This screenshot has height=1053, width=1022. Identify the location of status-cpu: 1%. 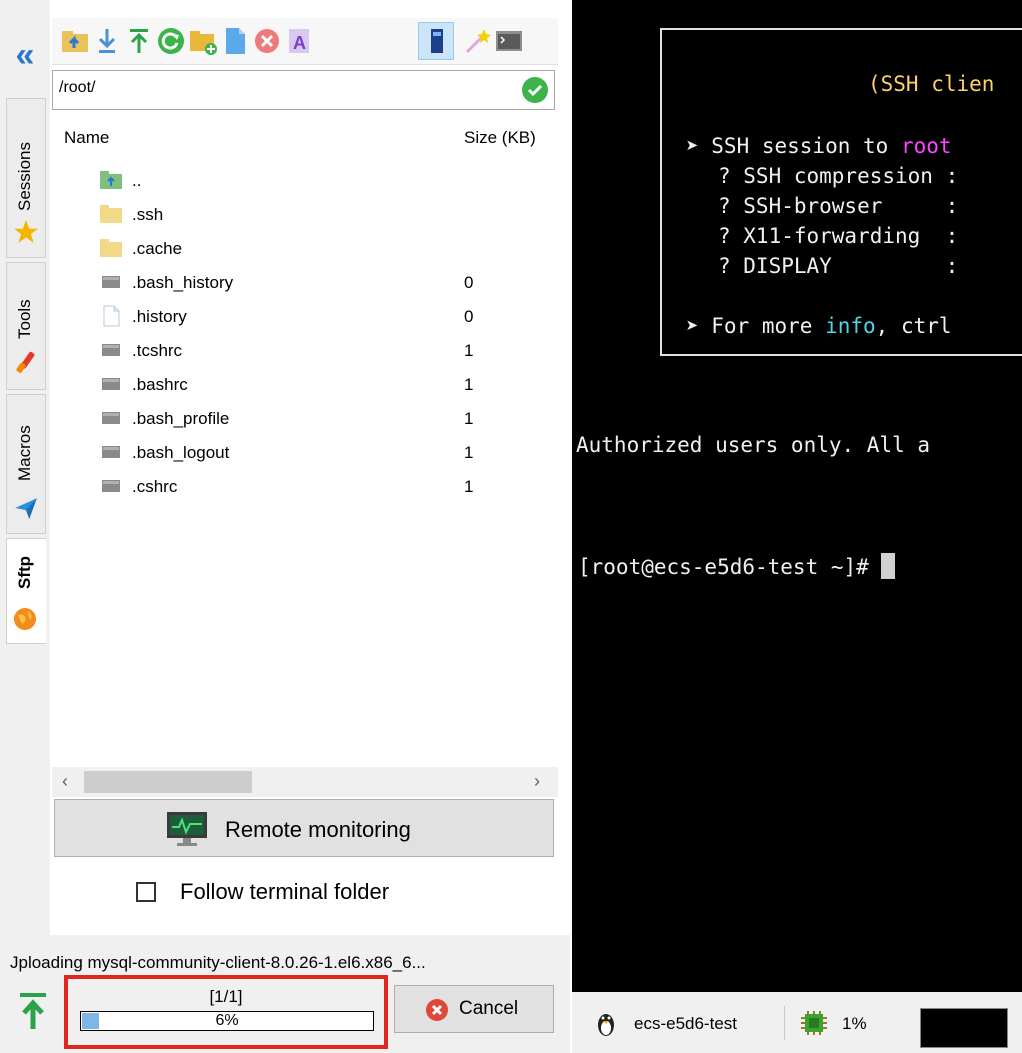
(854, 1023).